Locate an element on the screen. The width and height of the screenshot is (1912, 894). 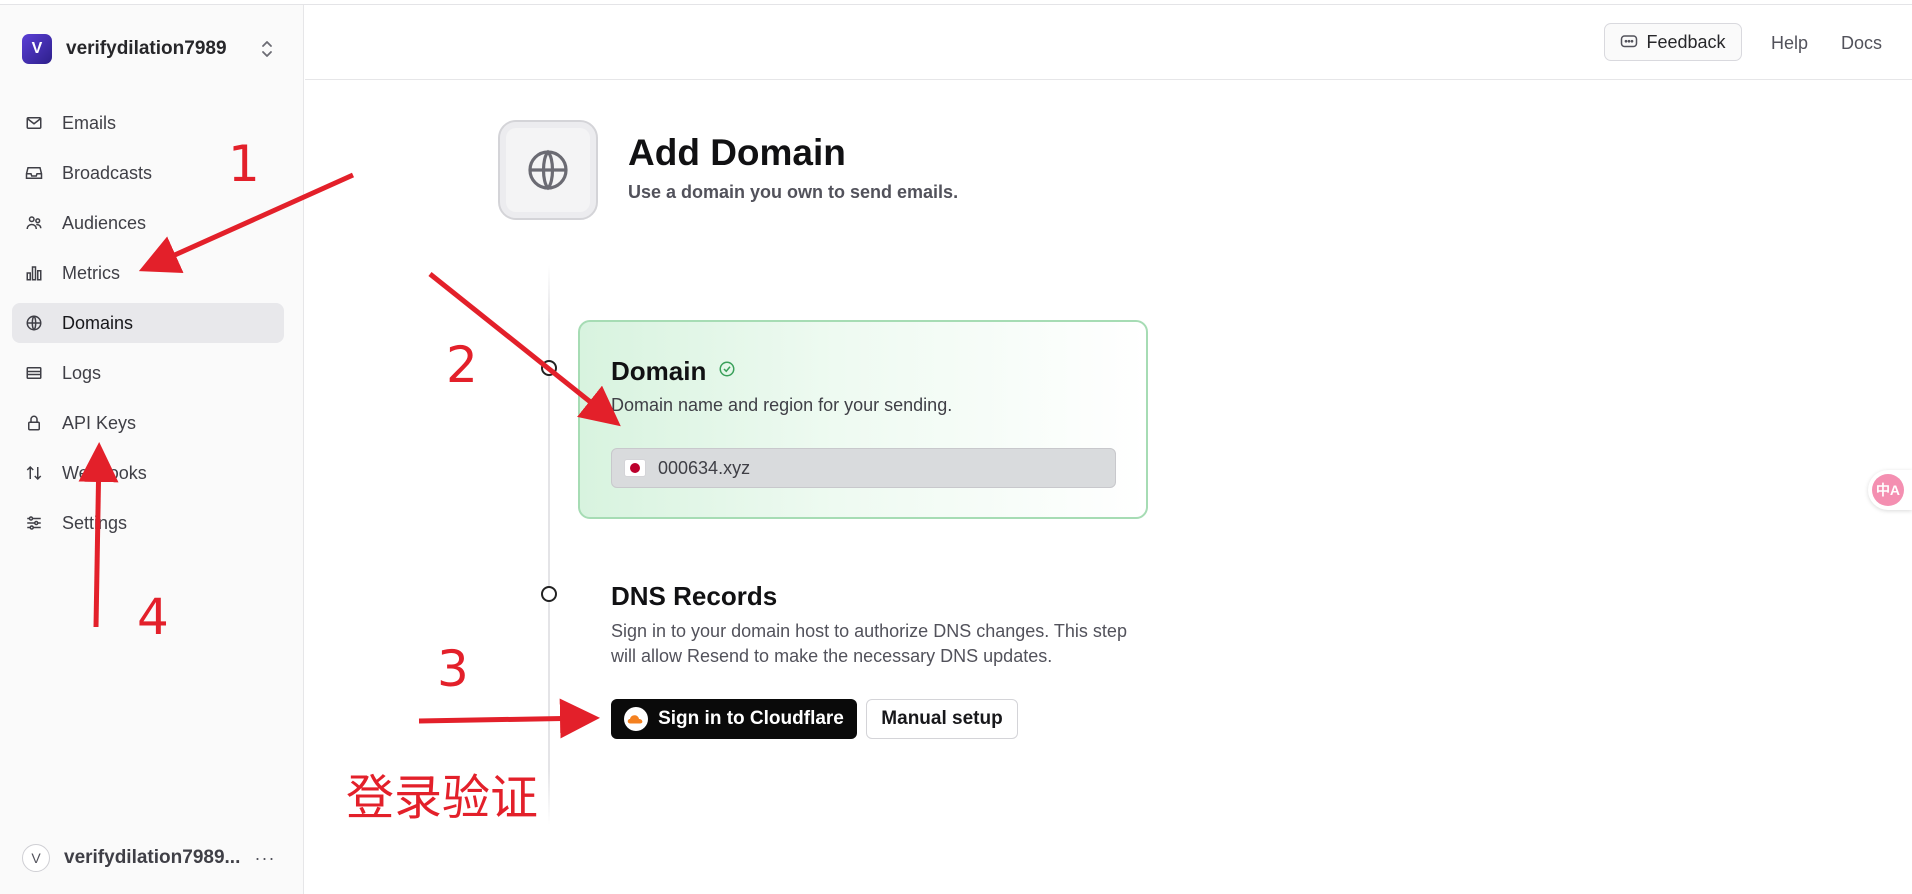
annotation-number-2: 2 is located at coordinates (462, 365).